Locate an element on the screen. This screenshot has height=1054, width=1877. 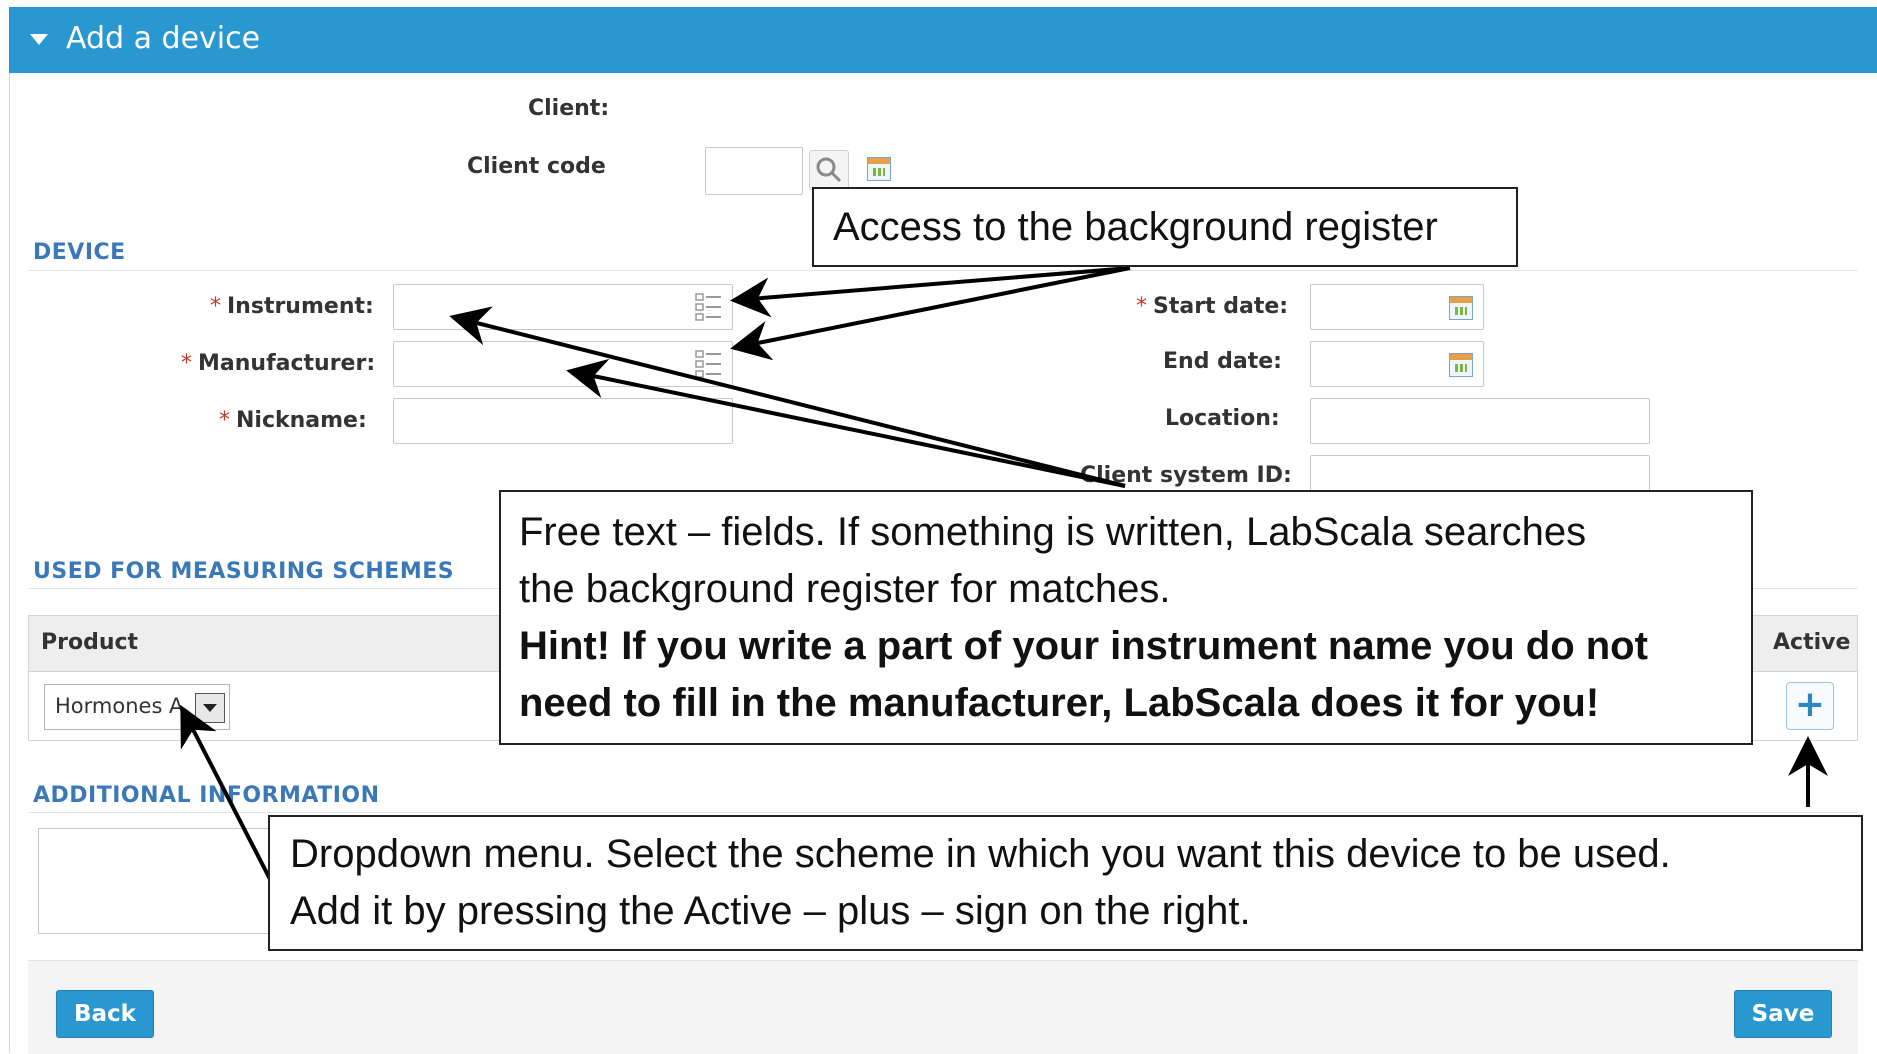
callout-register-text: Access to the background register is located at coordinates (1135, 227).